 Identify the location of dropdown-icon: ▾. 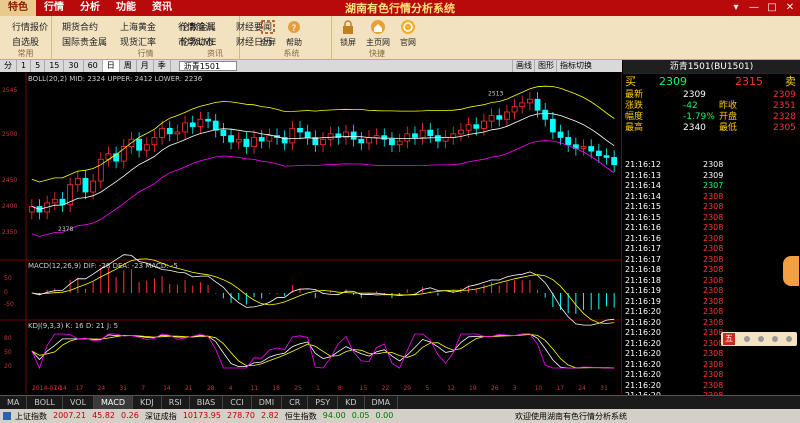
(736, 8).